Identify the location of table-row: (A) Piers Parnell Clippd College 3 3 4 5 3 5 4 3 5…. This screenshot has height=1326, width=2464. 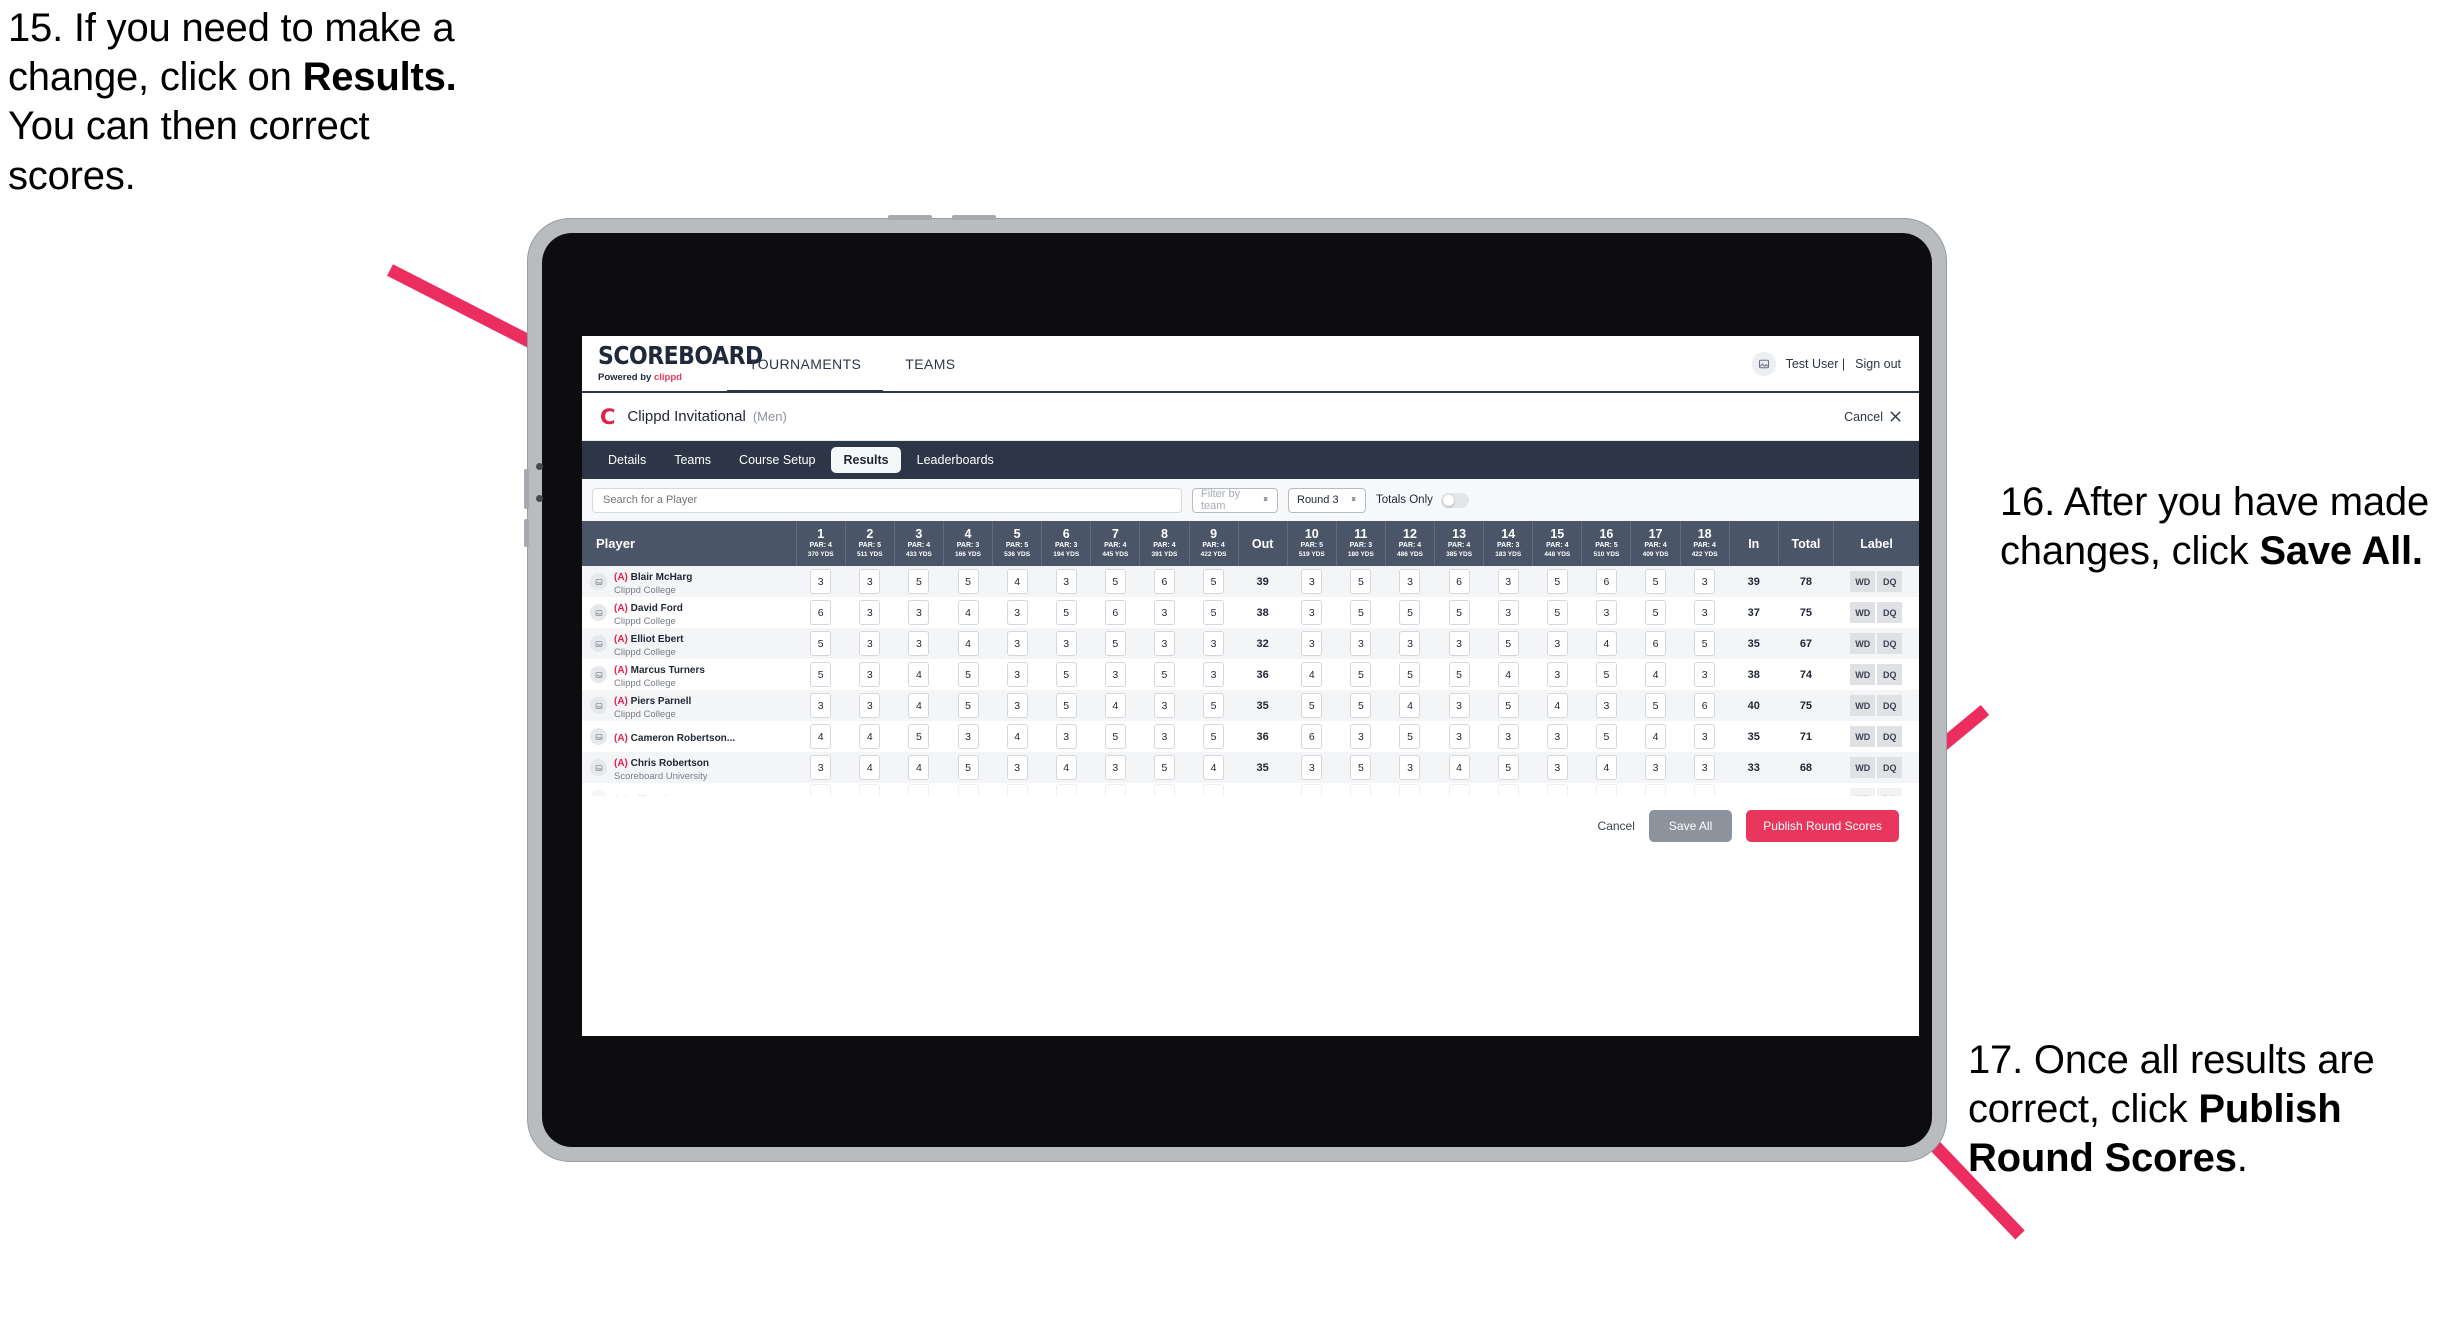
(1250, 705).